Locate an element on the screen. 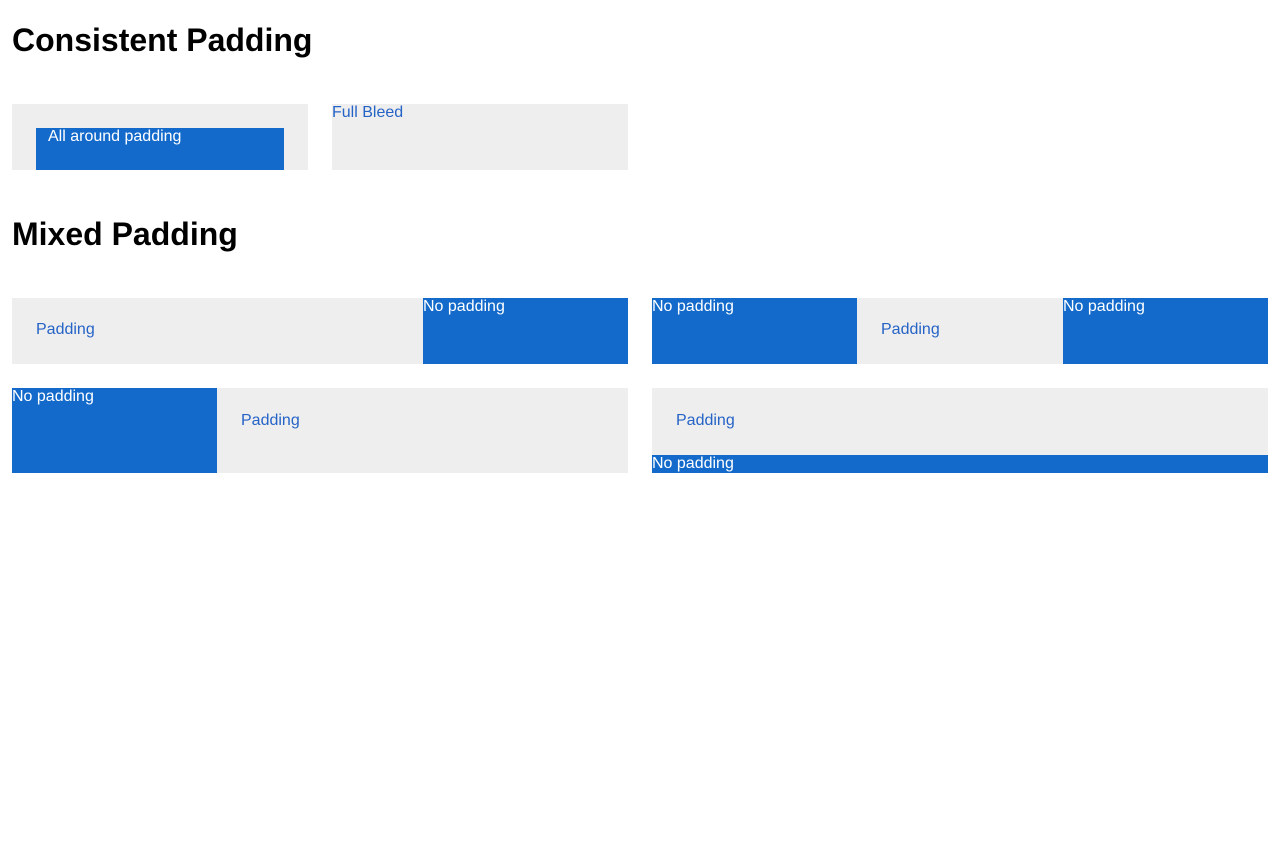  mixed-padding-heading: Mixed Padding is located at coordinates (125, 234).